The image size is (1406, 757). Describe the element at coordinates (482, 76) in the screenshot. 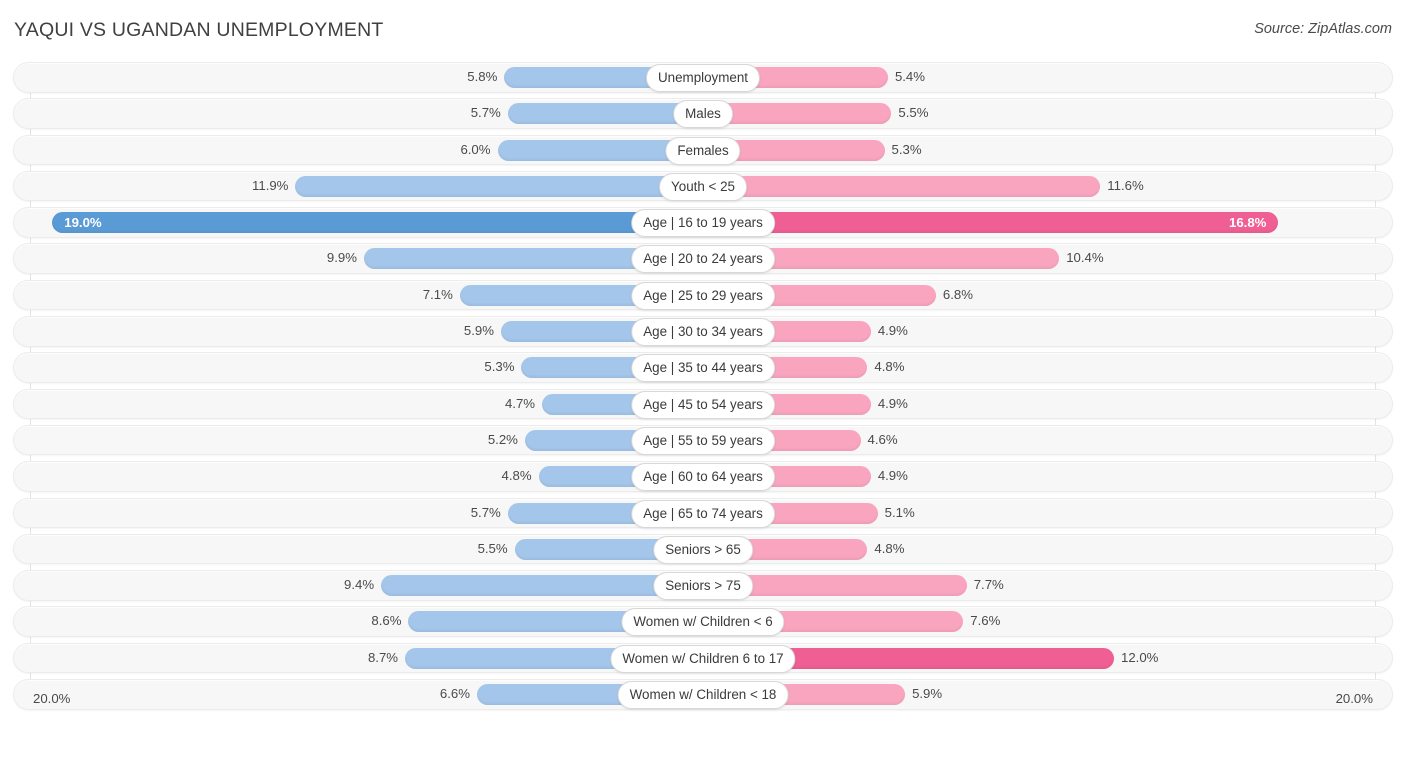

I see `value-label-yaqui: 5.8%` at that location.